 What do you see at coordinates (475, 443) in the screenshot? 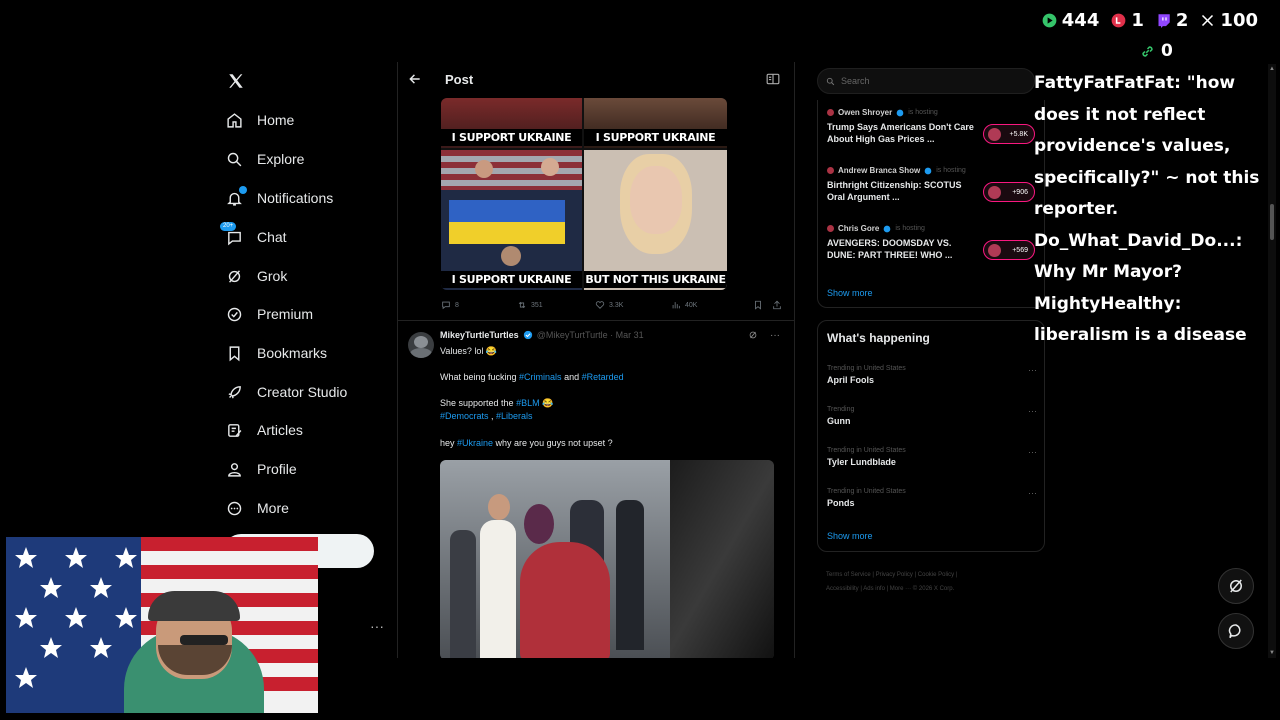
I see `hashtag-link: #Ukraine` at bounding box center [475, 443].